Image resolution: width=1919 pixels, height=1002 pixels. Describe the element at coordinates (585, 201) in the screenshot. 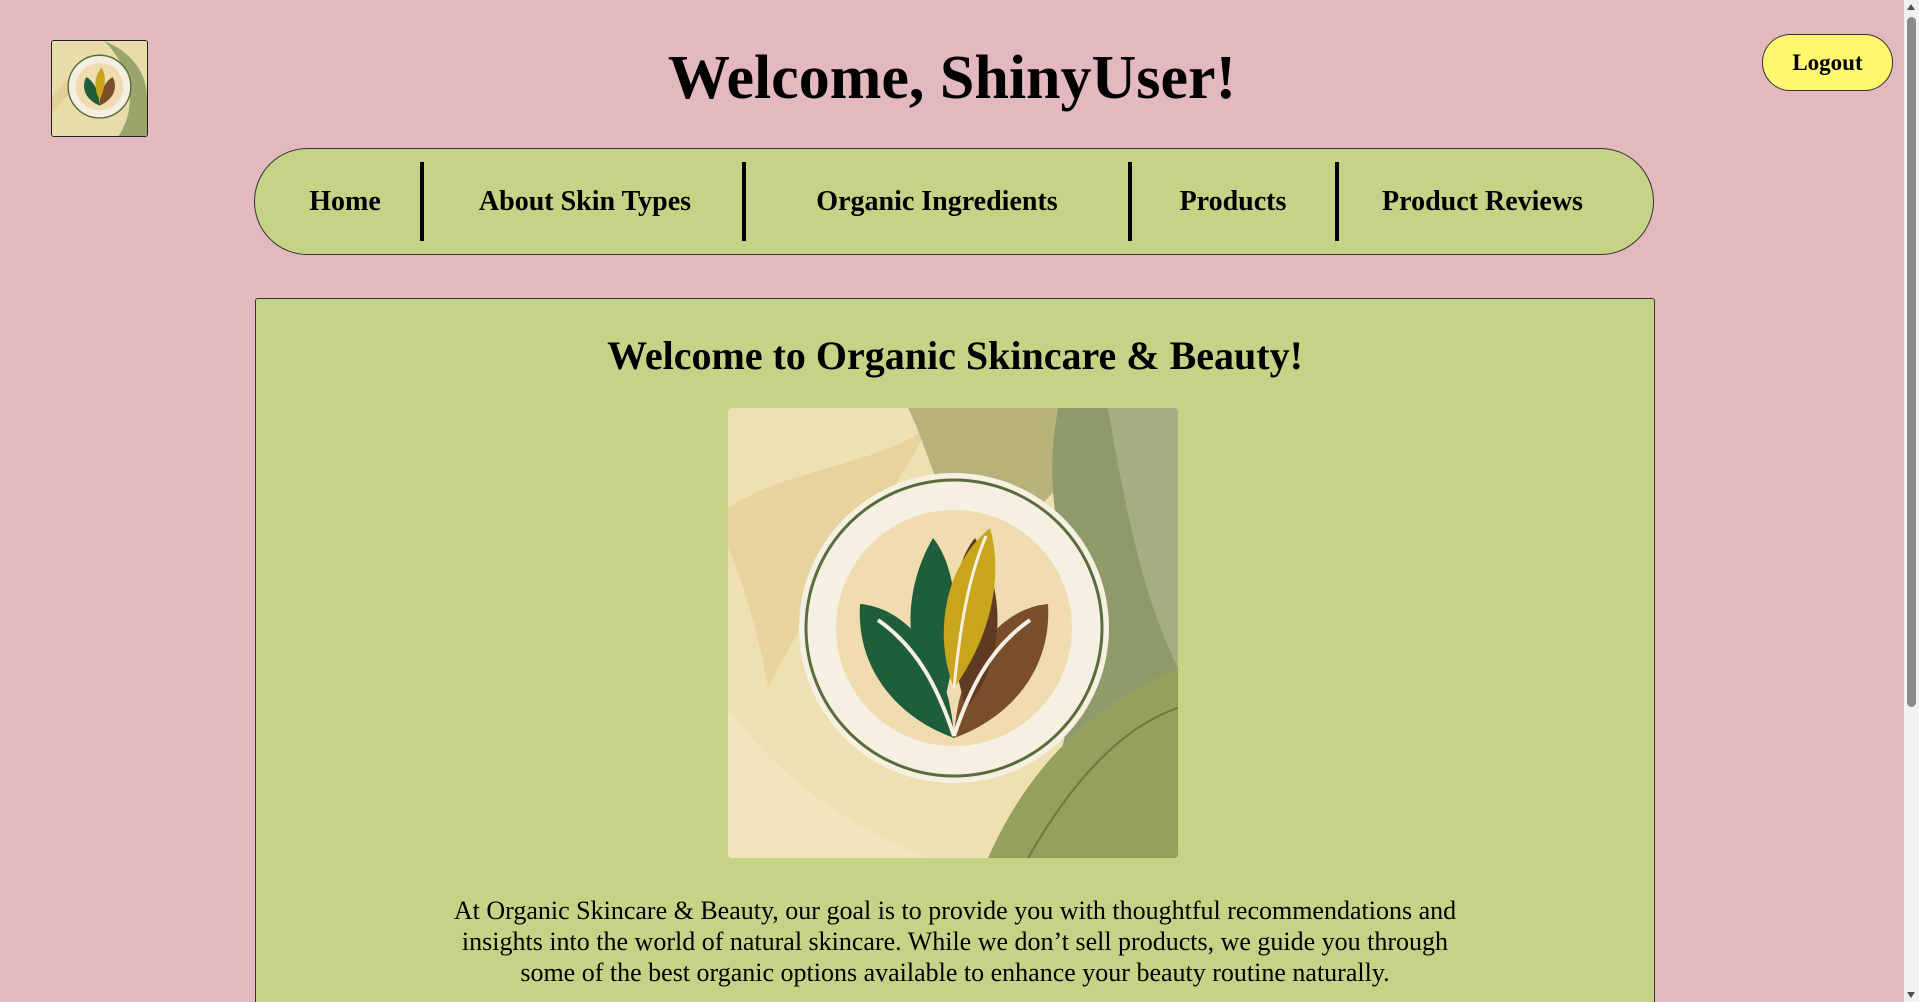

I see `nav-item-about-skin-types: About Skin Types` at that location.